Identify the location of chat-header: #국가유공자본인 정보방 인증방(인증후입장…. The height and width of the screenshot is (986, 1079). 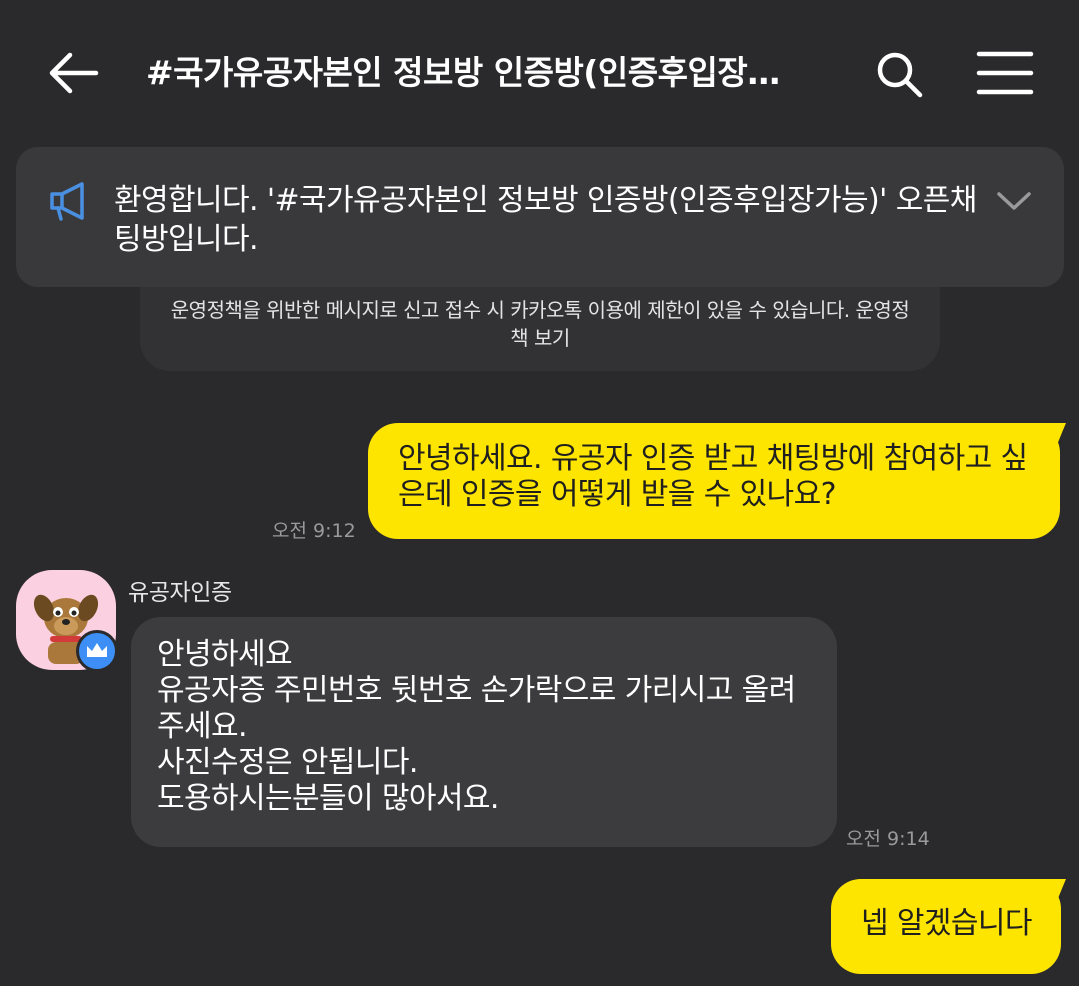
(539, 70).